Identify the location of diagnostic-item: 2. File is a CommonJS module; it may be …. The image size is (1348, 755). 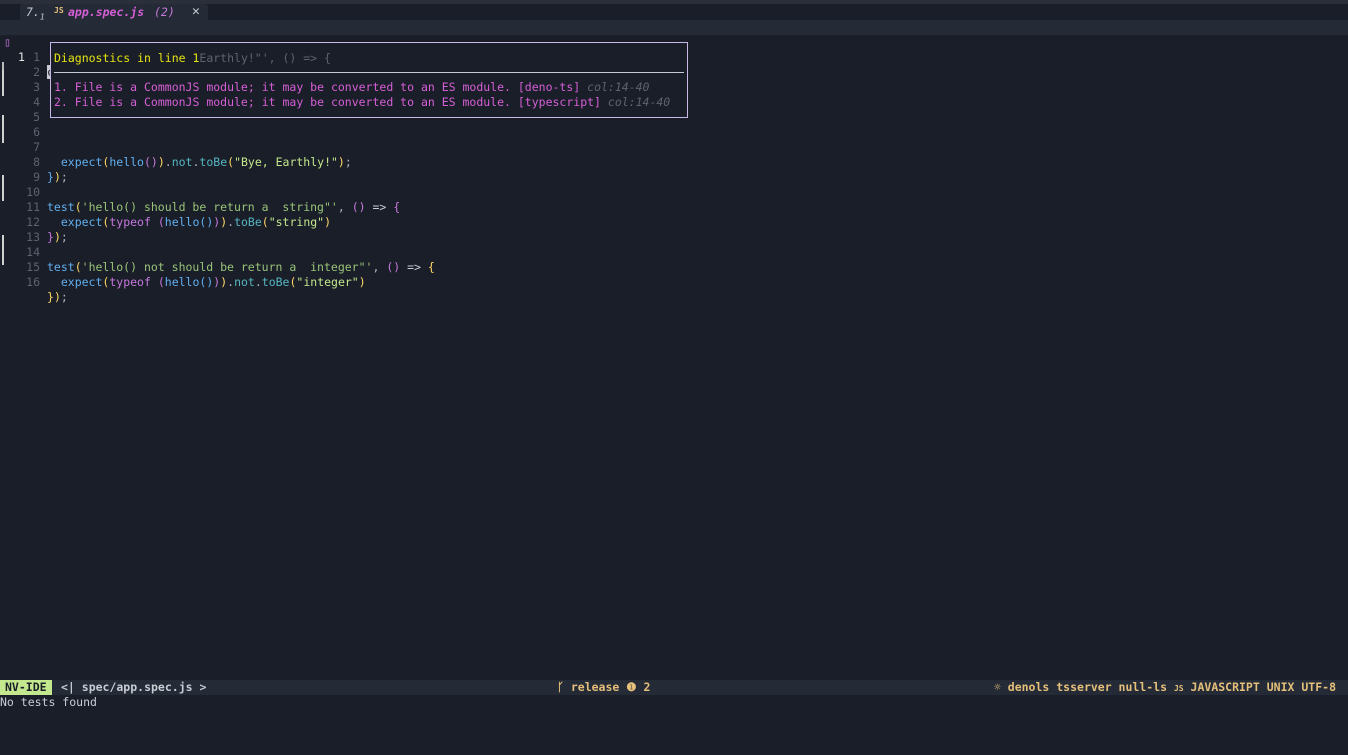
(362, 102).